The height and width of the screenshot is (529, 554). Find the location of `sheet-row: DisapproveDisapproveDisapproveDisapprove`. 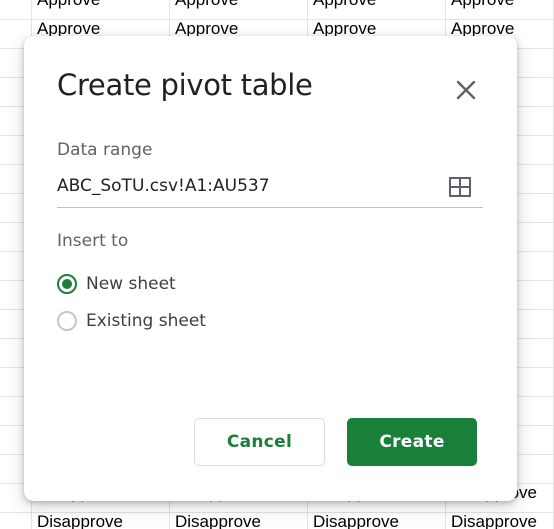

sheet-row: DisapproveDisapproveDisapproveDisapprove is located at coordinates (277, 521).